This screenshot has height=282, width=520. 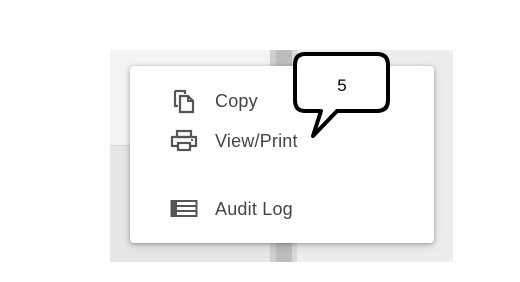 What do you see at coordinates (236, 100) in the screenshot?
I see `menu-item-label: Copy` at bounding box center [236, 100].